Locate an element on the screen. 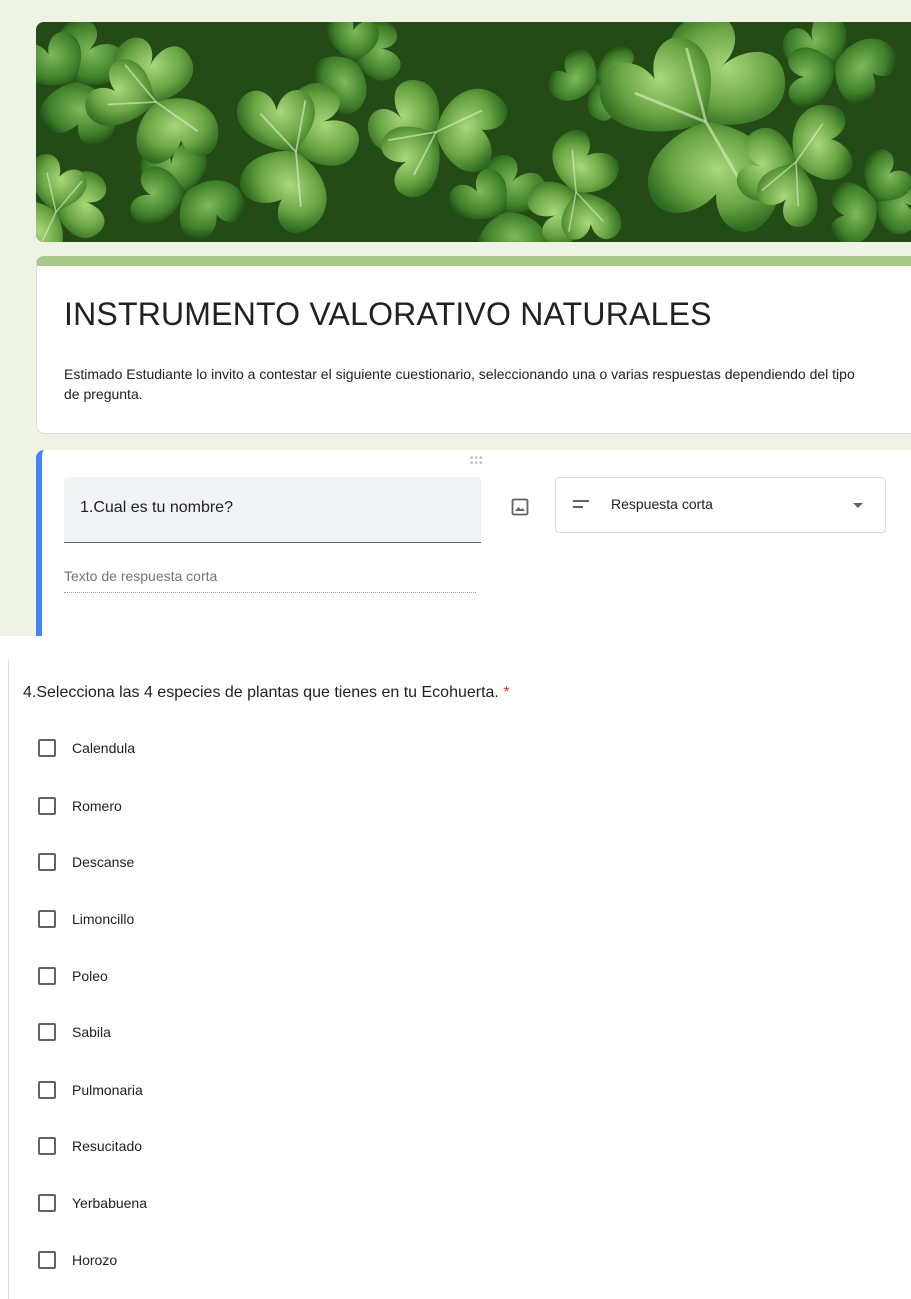  checkbox-option: Limoncillo is located at coordinates (86, 919).